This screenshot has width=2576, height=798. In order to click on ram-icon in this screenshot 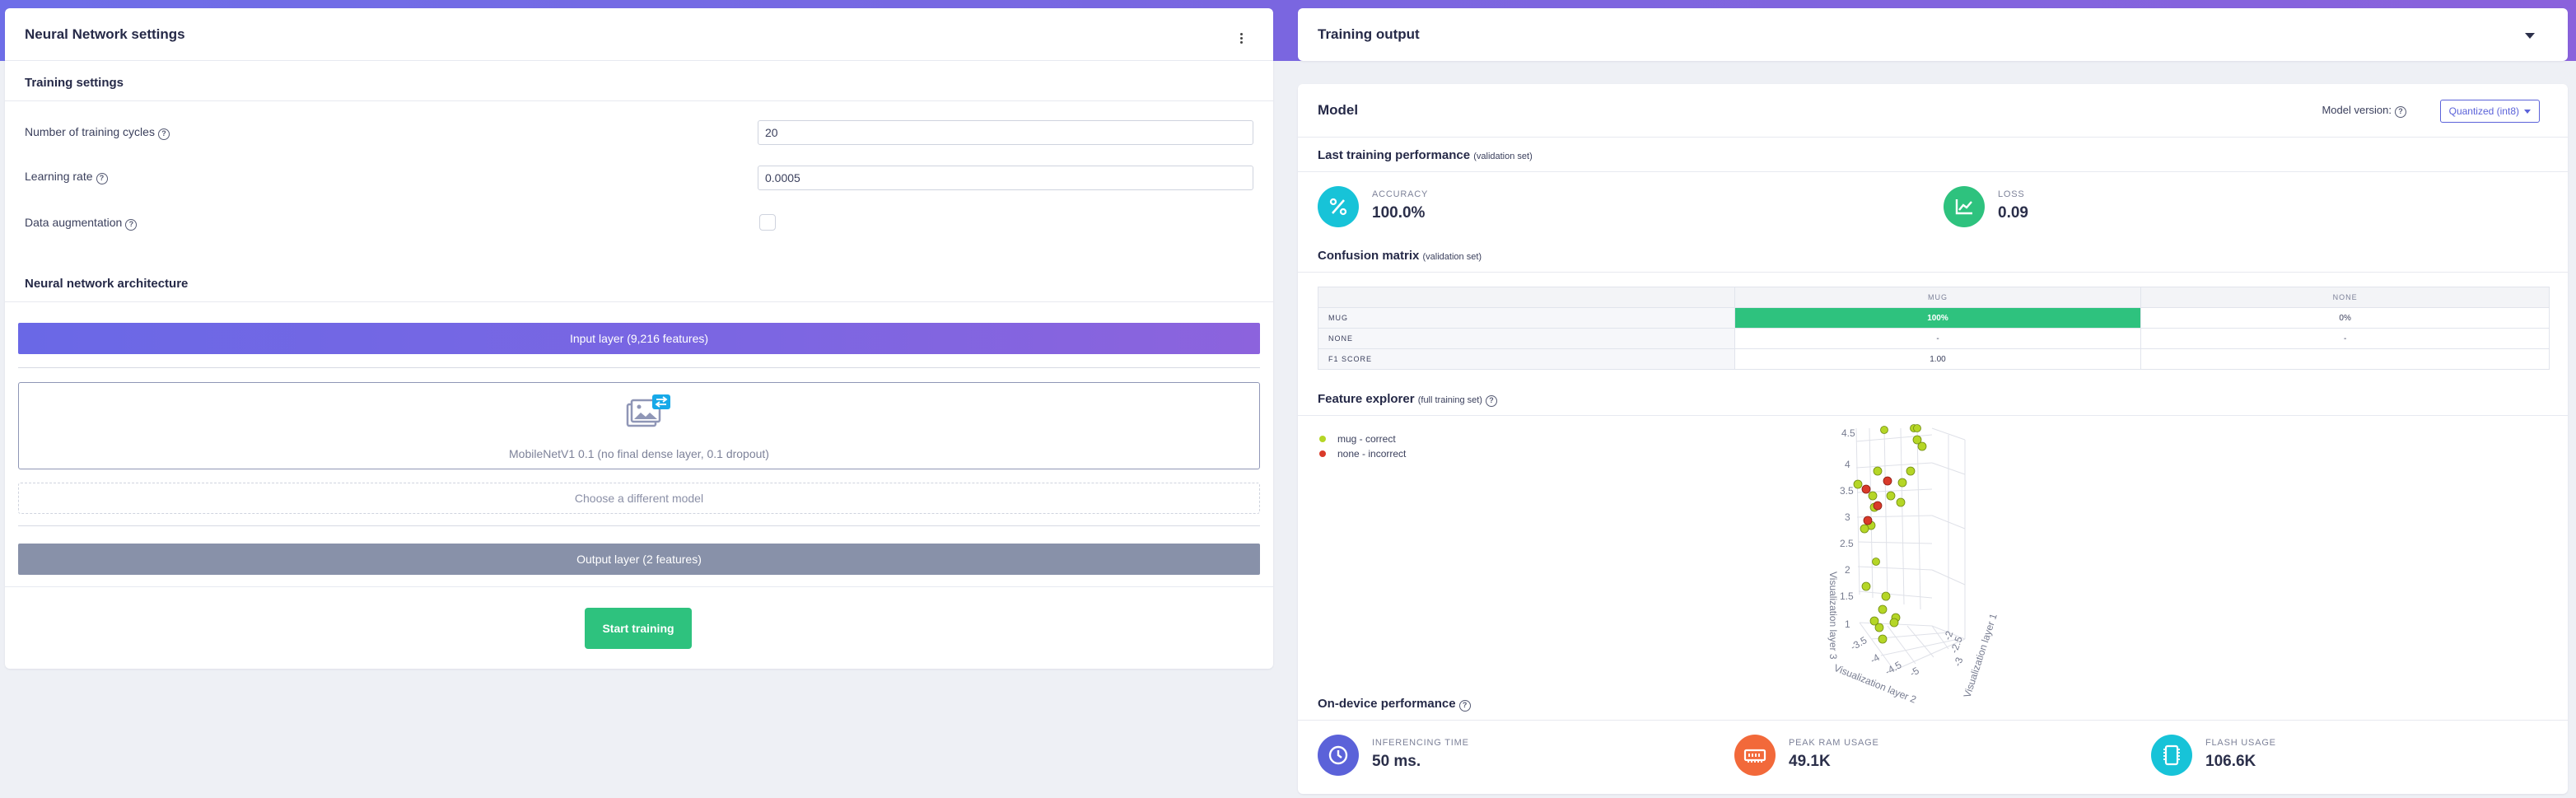, I will do `click(1755, 755)`.